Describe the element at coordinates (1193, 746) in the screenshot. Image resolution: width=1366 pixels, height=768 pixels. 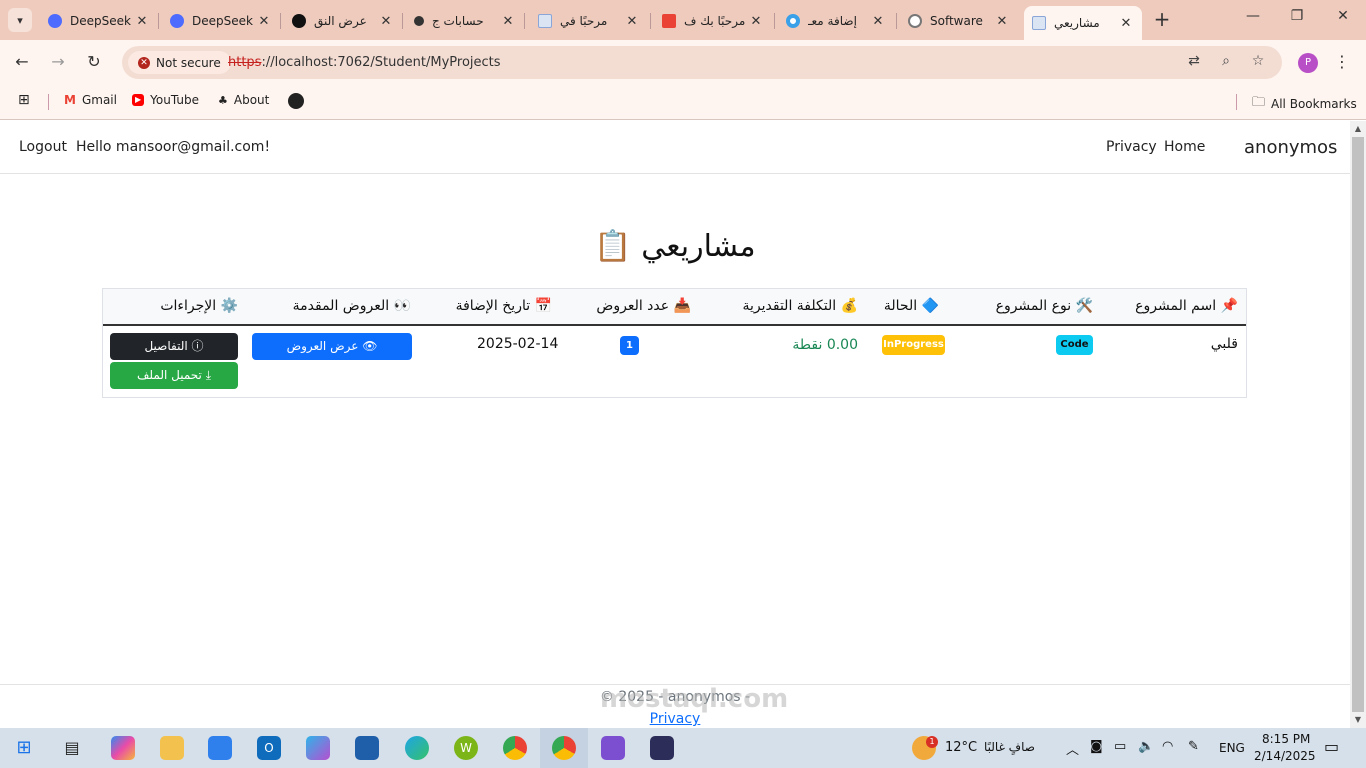
I see `pen-icon: ✎` at that location.